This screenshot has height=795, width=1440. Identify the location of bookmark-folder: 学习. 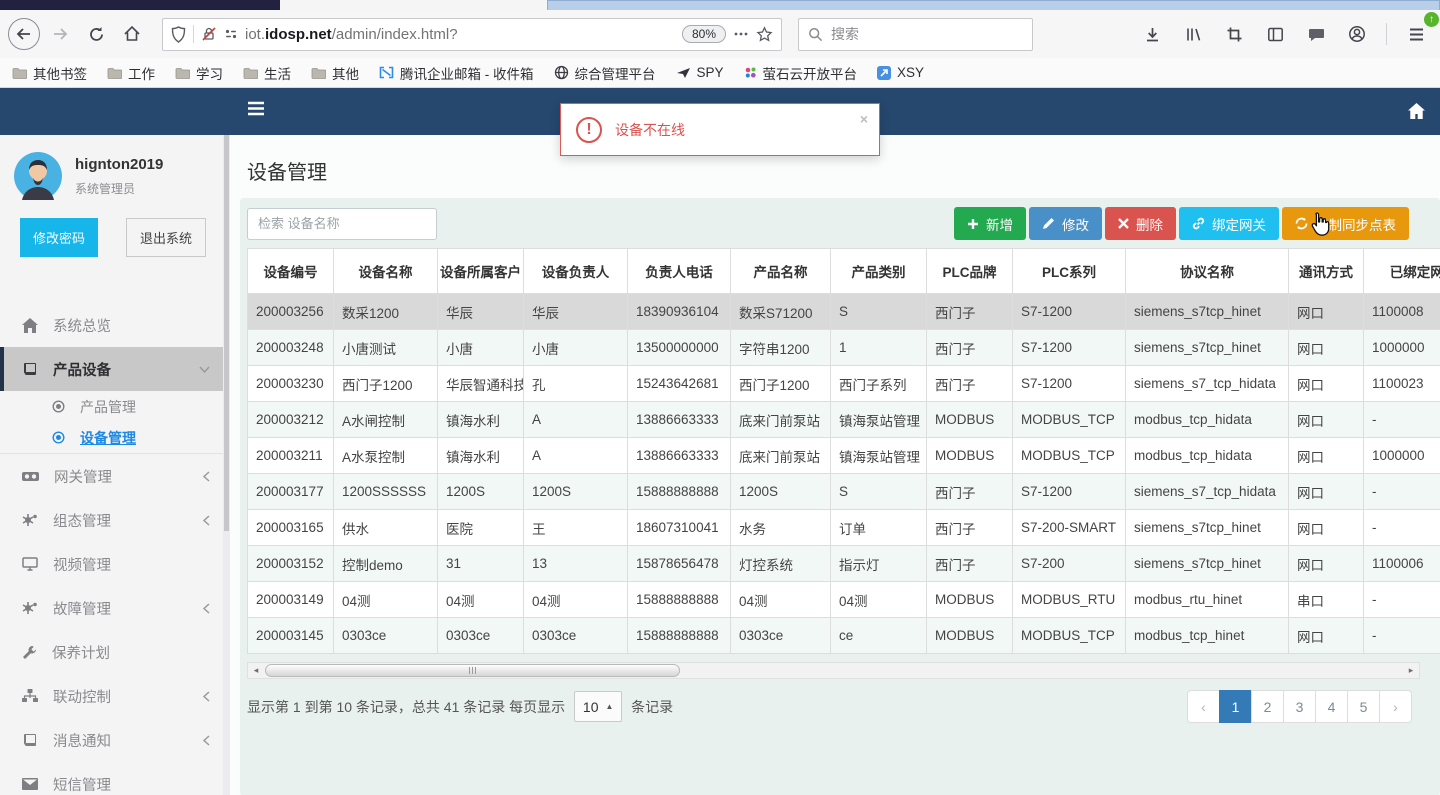
(199, 73).